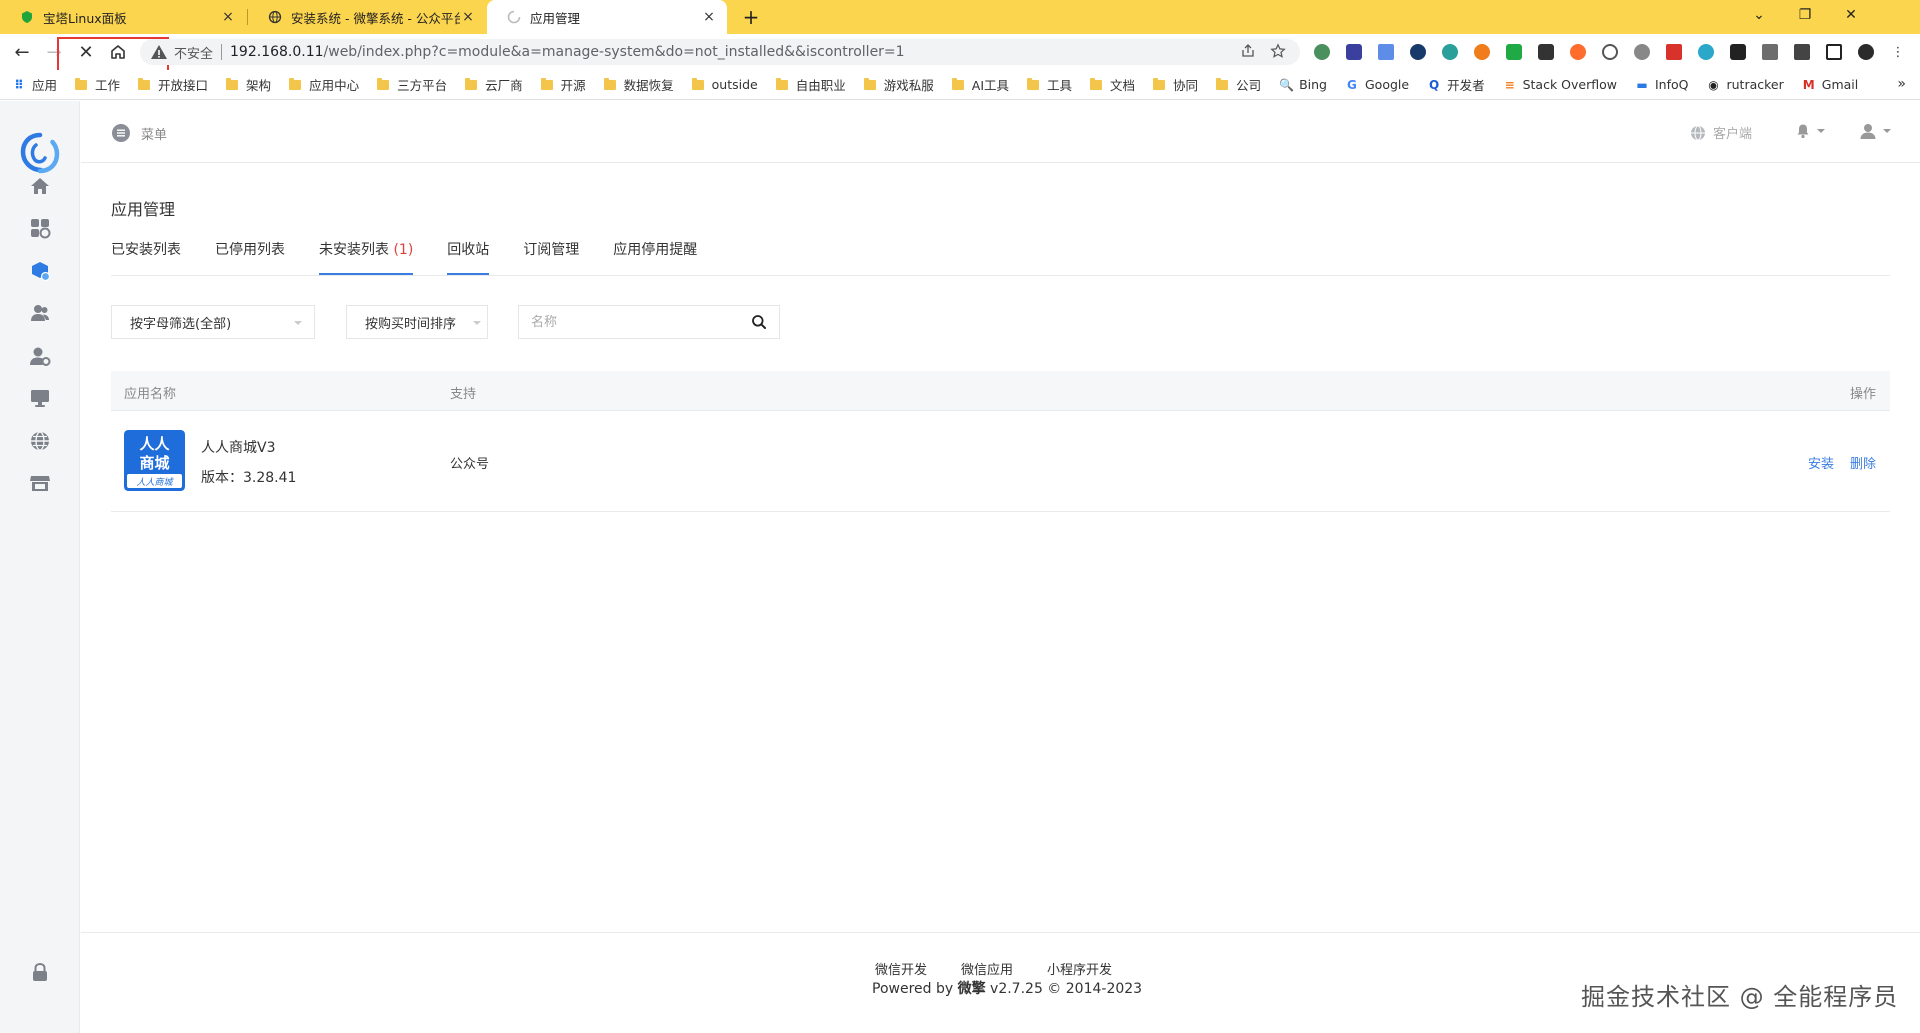  I want to click on letter-filter-value: 按字母筛选(全部), so click(181, 324).